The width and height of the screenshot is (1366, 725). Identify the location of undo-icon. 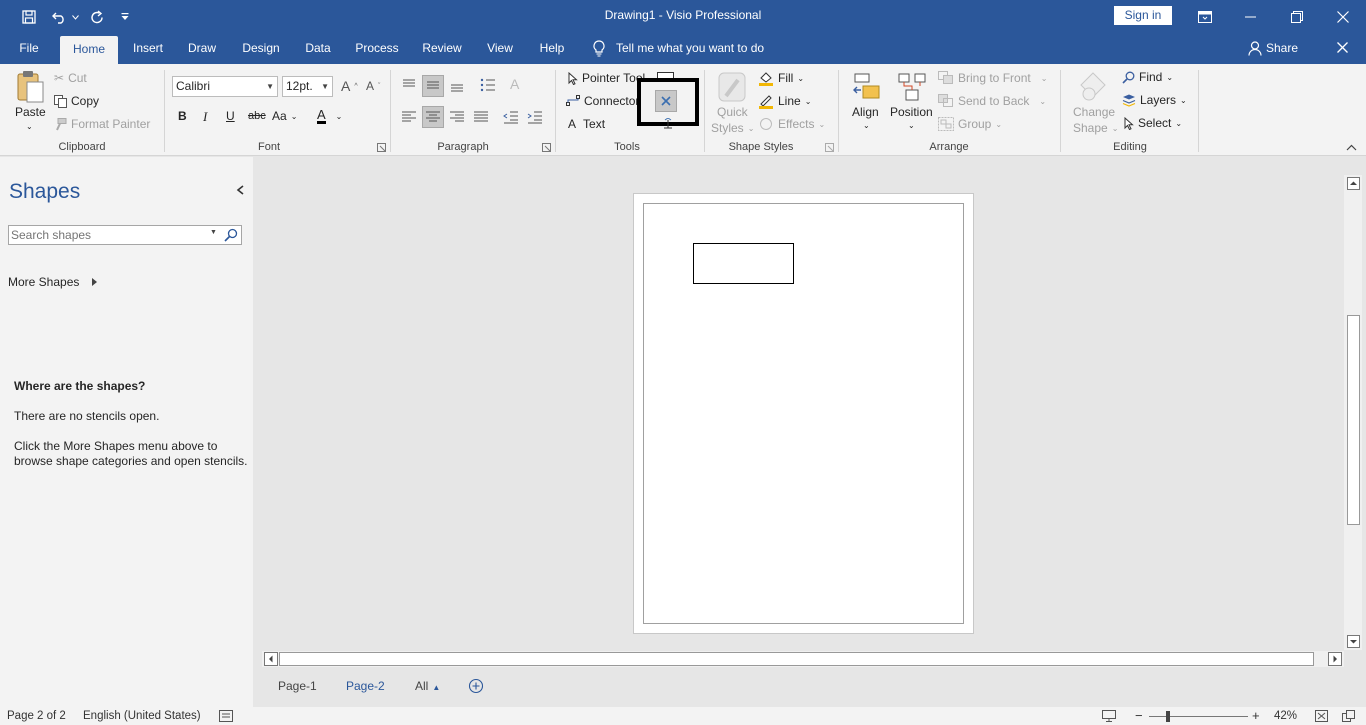
(59, 17).